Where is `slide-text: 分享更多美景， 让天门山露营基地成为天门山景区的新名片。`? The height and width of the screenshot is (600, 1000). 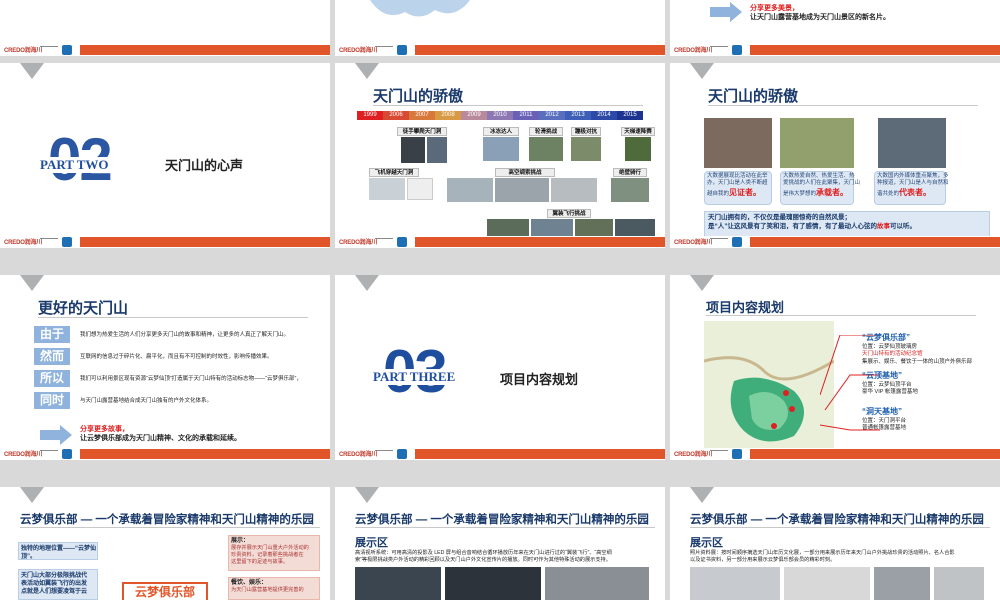
slide-text: 分享更多美景， 让天门山露营基地成为天门山景区的新名片。 is located at coordinates (820, 13).